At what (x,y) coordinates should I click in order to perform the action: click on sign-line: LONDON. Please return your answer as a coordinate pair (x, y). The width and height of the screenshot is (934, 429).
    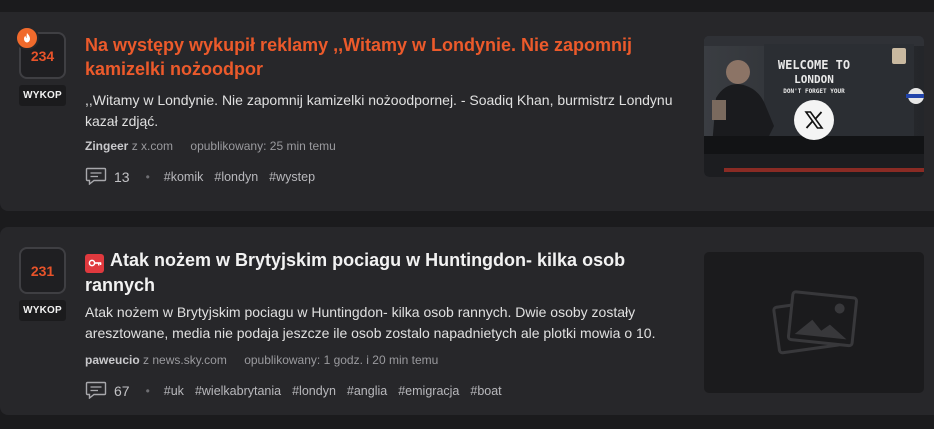
    Looking at the image, I should click on (814, 79).